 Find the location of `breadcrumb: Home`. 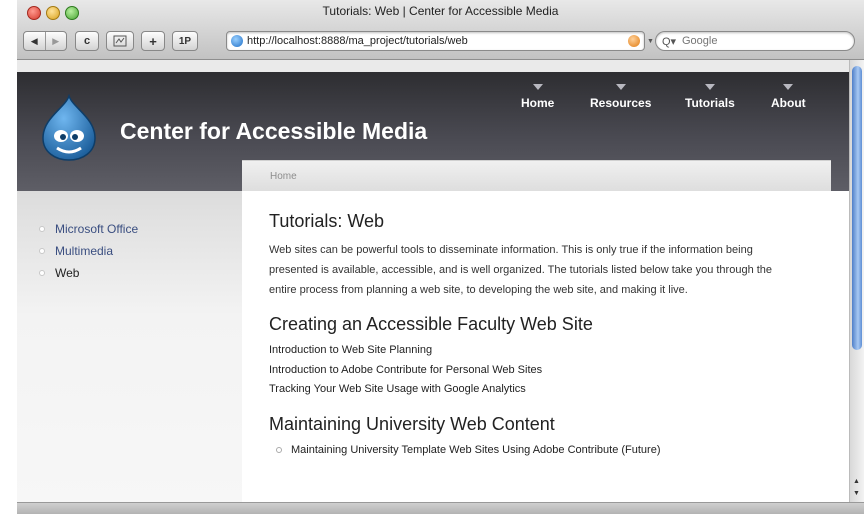

breadcrumb: Home is located at coordinates (536, 175).